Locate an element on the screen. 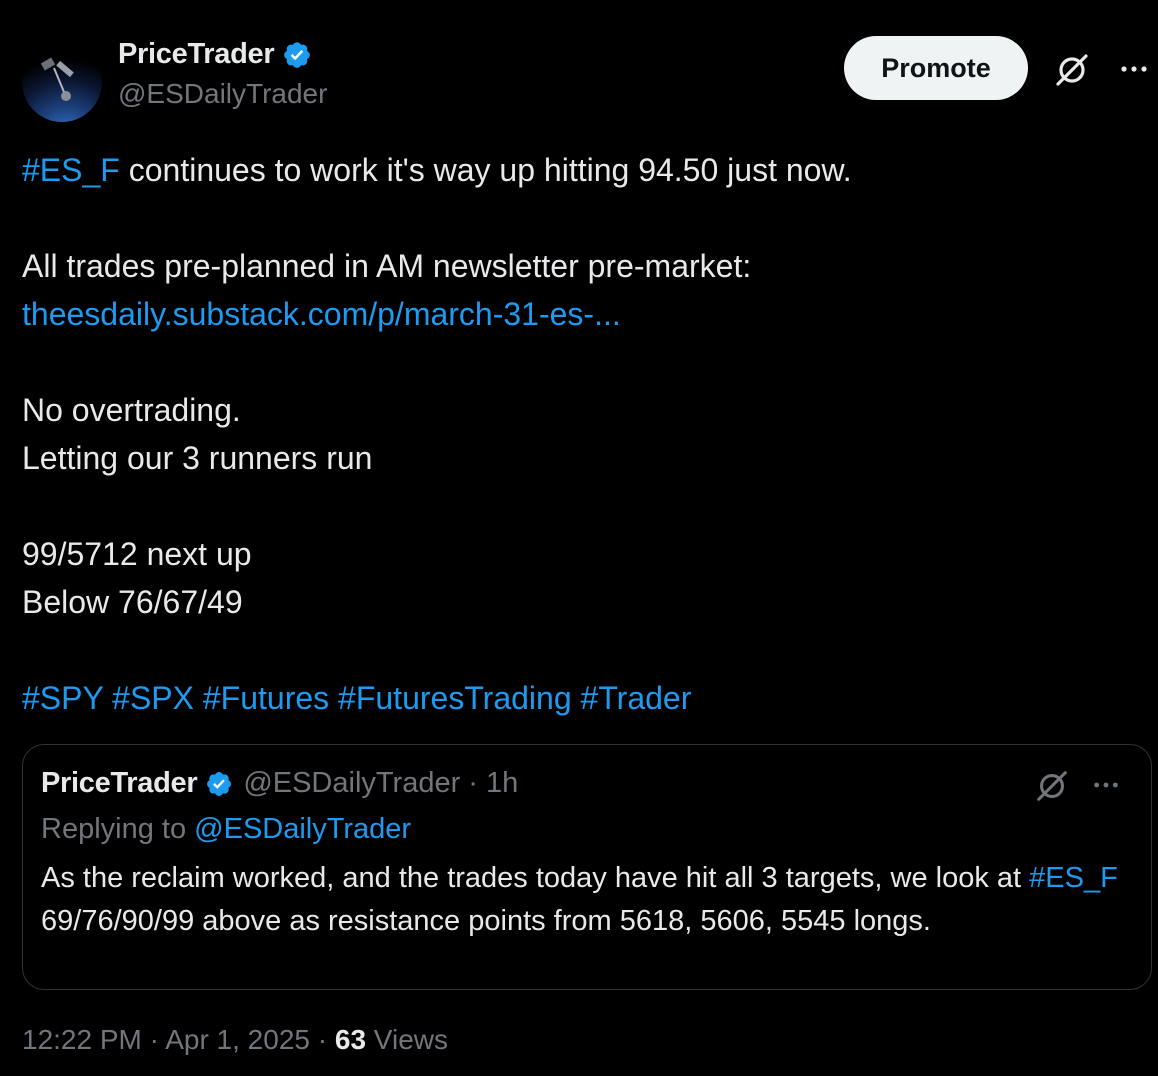 This screenshot has height=1076, width=1158. quoted-display-name: PriceTrader is located at coordinates (119, 783).